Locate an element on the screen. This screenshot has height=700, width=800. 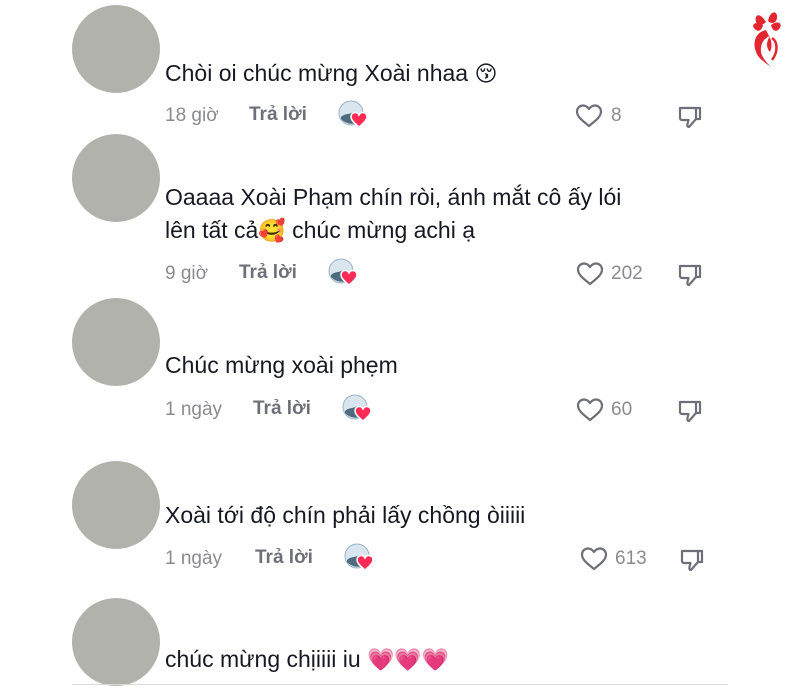
comment-text-segment: lên tất cả is located at coordinates (212, 230).